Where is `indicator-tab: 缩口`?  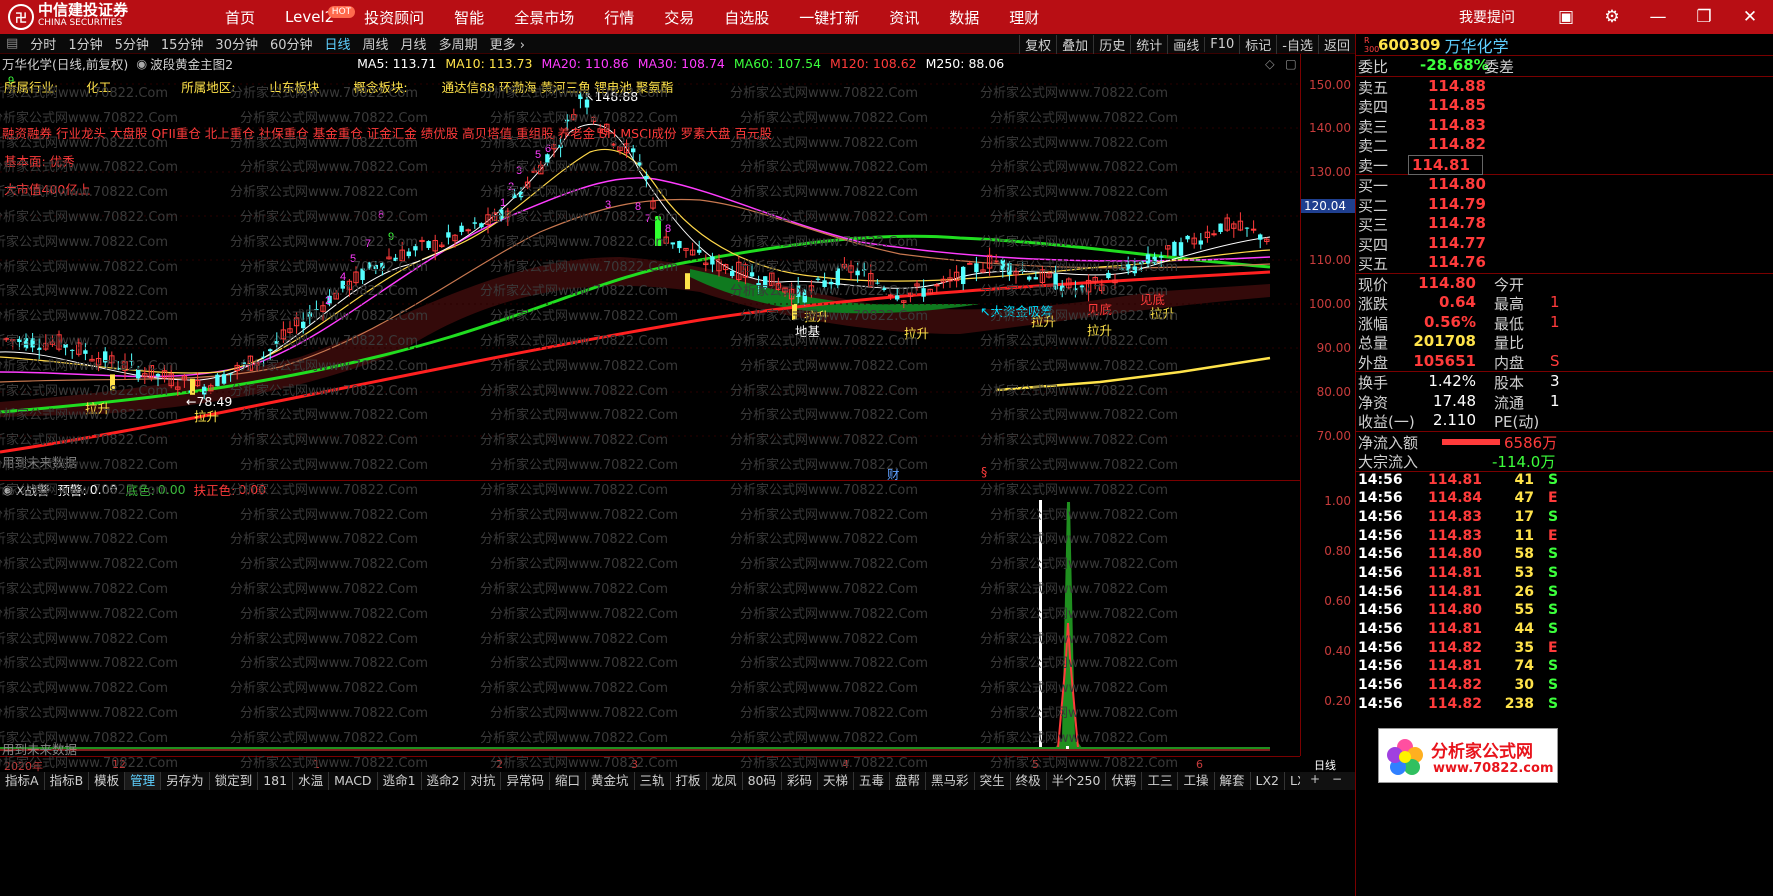 indicator-tab: 缩口 is located at coordinates (568, 781).